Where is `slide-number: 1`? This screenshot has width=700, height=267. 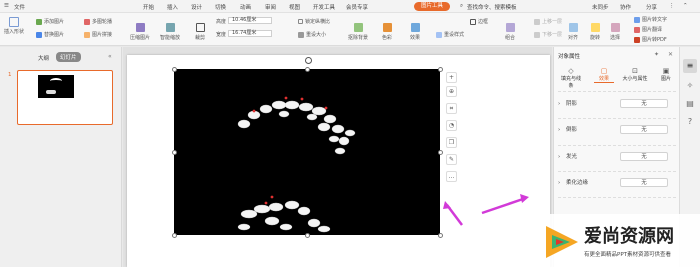
slide-number: 1 is located at coordinates (10, 75).